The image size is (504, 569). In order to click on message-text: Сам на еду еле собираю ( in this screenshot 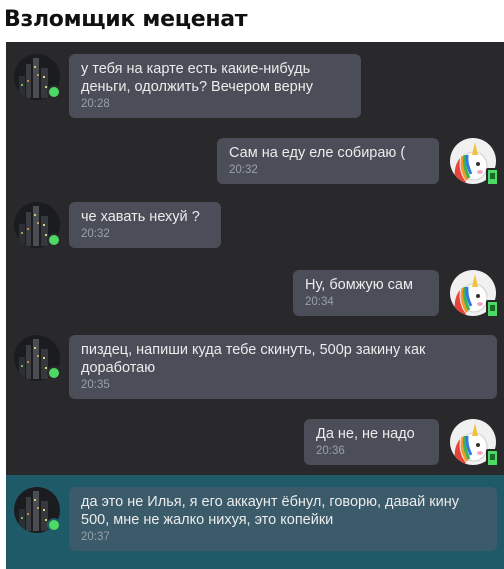, I will do `click(317, 153)`.